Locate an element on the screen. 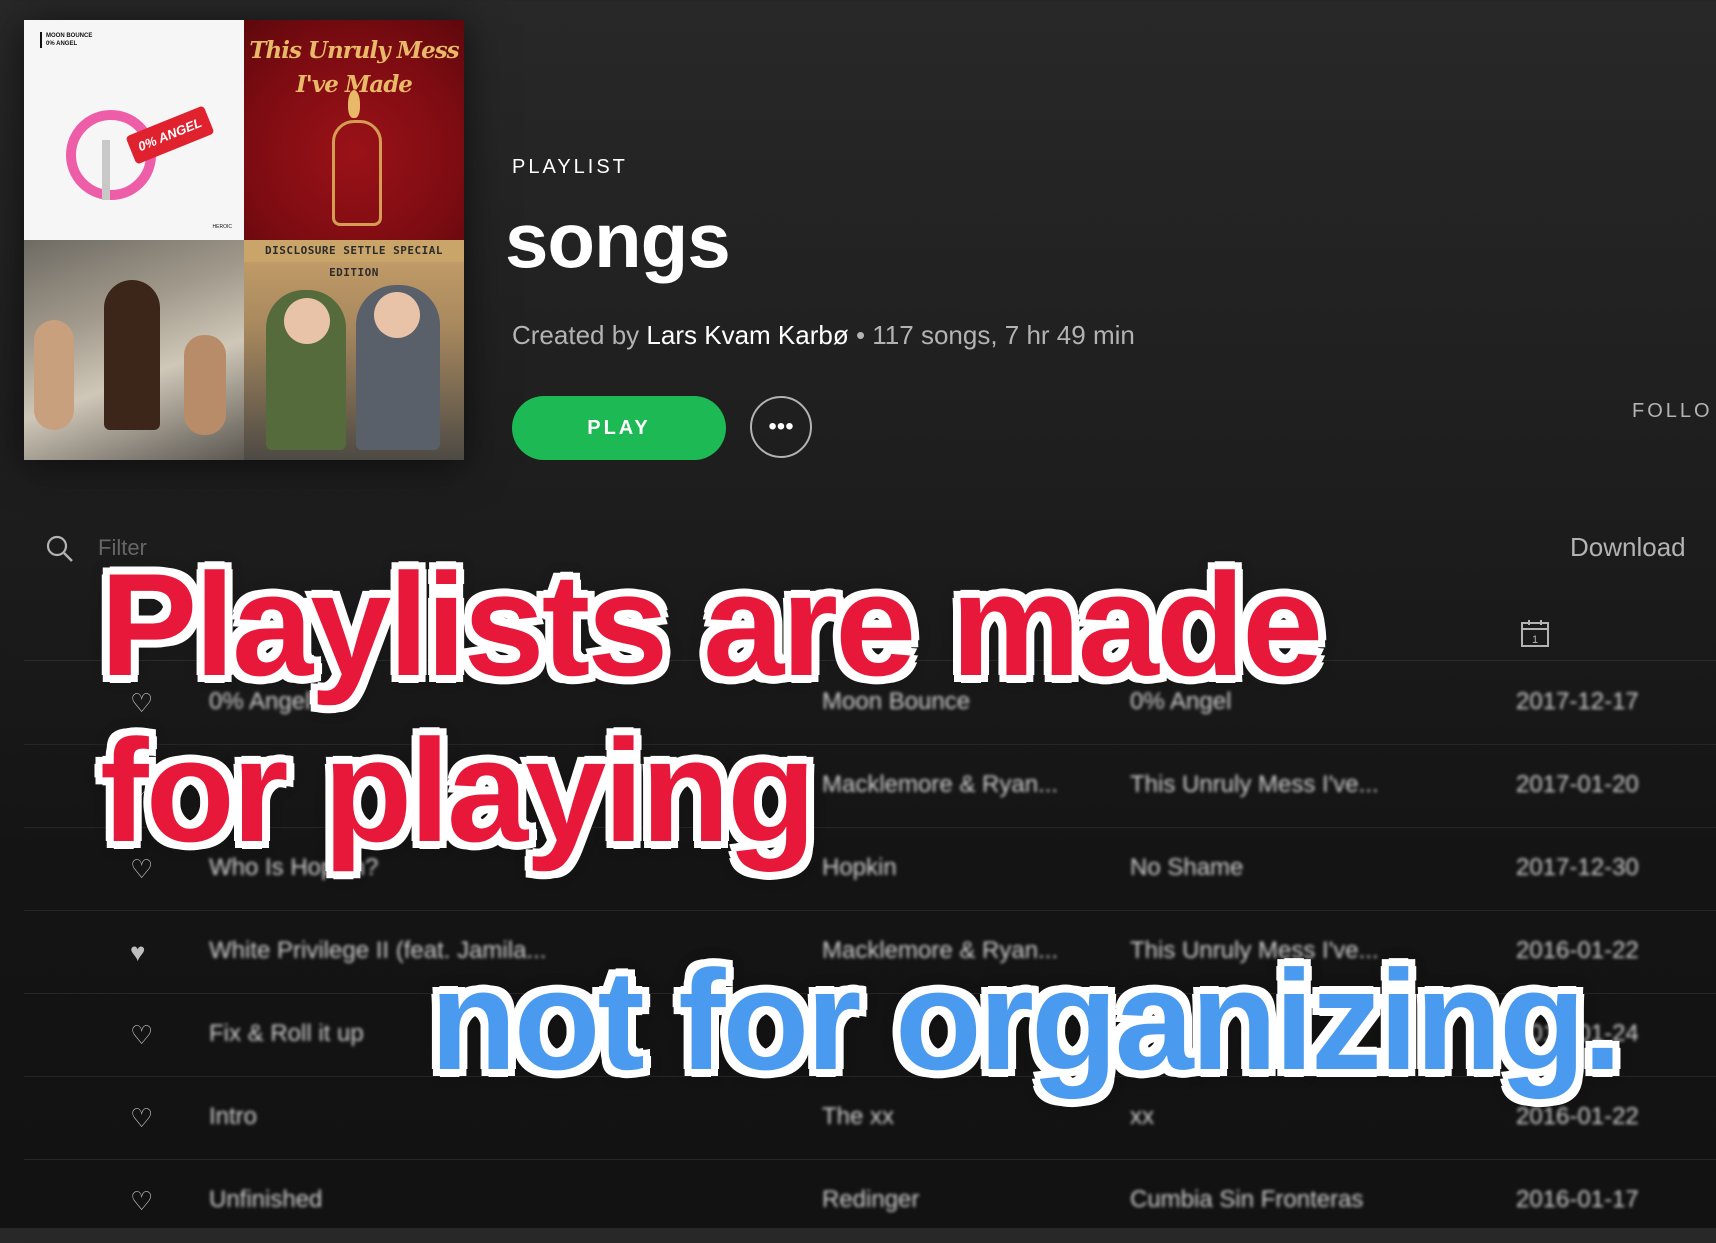 This screenshot has width=1716, height=1243. cover-tile-band: DISCLOSURE SETTLE SPECIAL EDITION is located at coordinates (354, 259).